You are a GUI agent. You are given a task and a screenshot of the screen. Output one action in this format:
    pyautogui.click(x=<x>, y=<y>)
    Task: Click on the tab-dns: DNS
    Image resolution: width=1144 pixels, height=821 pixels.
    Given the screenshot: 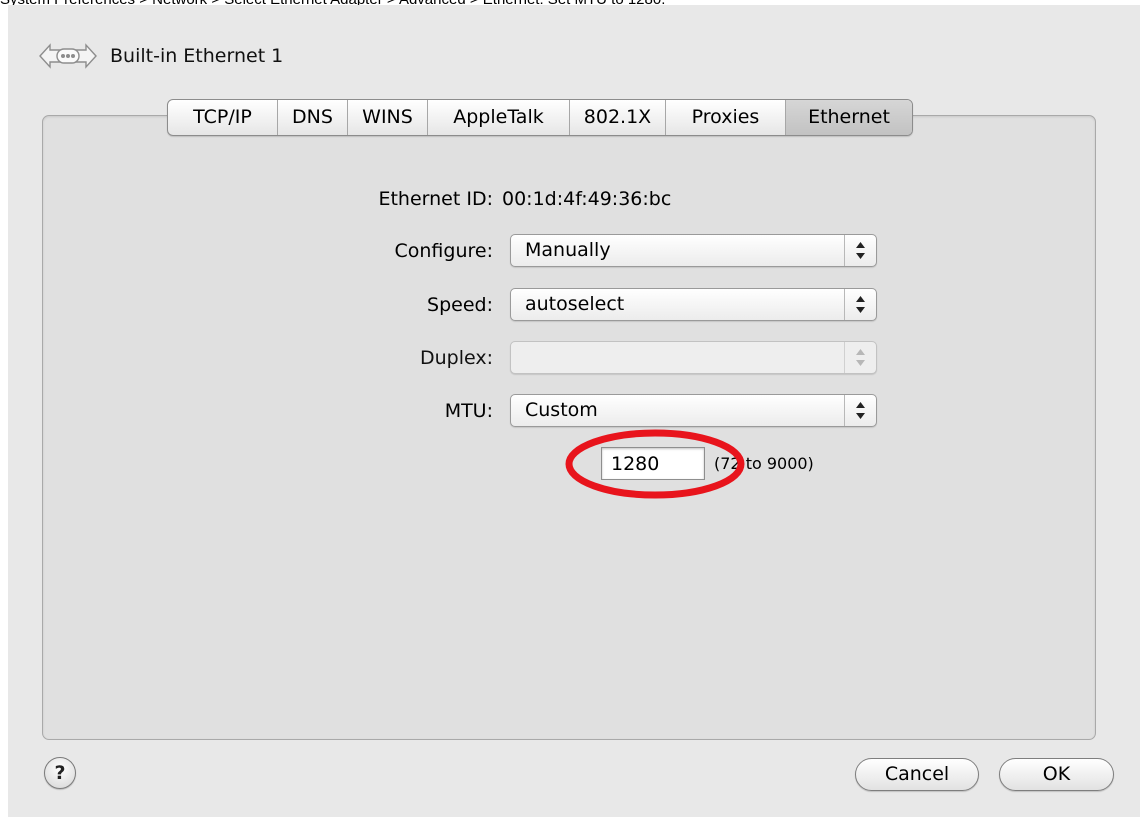 What is the action you would take?
    pyautogui.click(x=313, y=117)
    